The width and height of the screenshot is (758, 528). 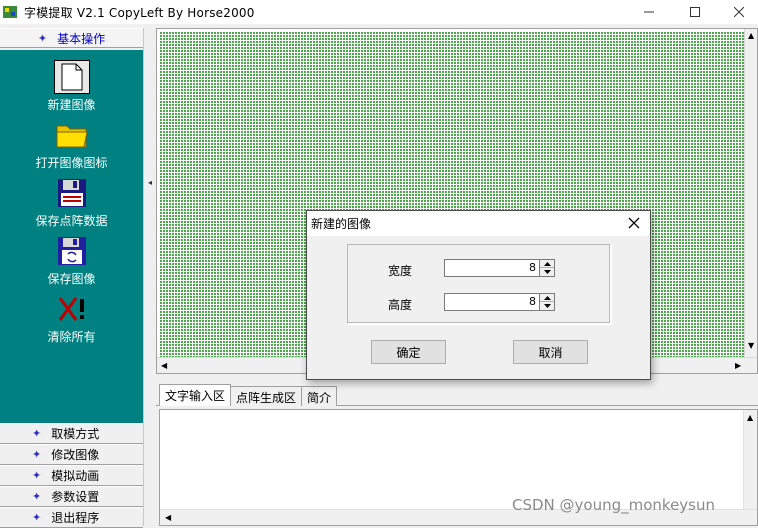 I want to click on height-row: 高度 8, so click(x=480, y=304).